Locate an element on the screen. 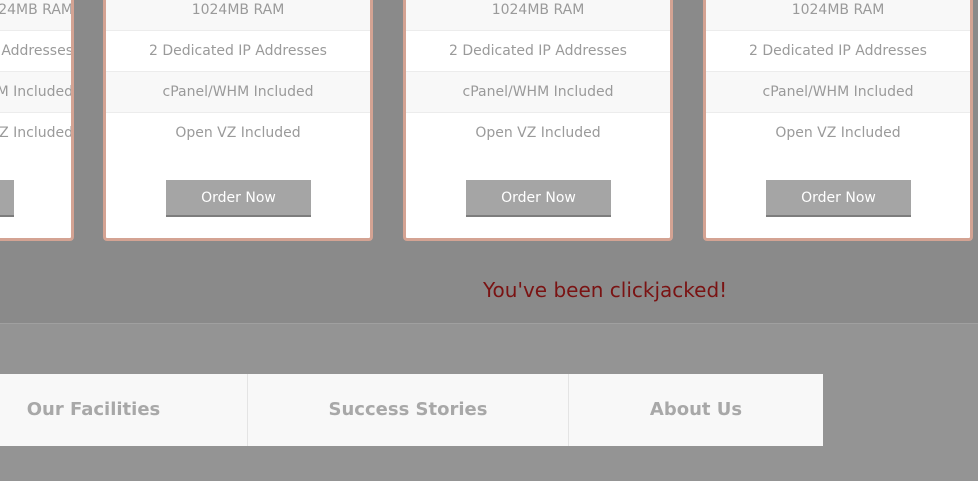 Image resolution: width=978 pixels, height=481 pixels. clickjacked-message: You've been clickjacked! is located at coordinates (605, 290).